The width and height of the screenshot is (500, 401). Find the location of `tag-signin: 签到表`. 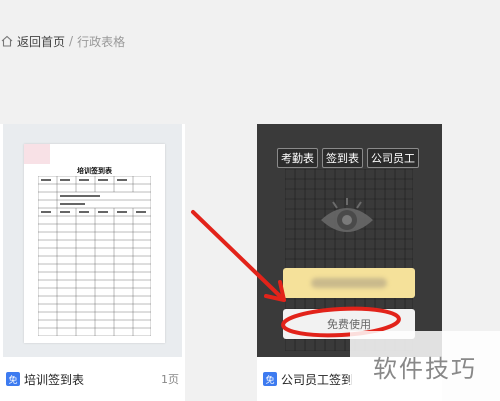

tag-signin: 签到表 is located at coordinates (342, 158).